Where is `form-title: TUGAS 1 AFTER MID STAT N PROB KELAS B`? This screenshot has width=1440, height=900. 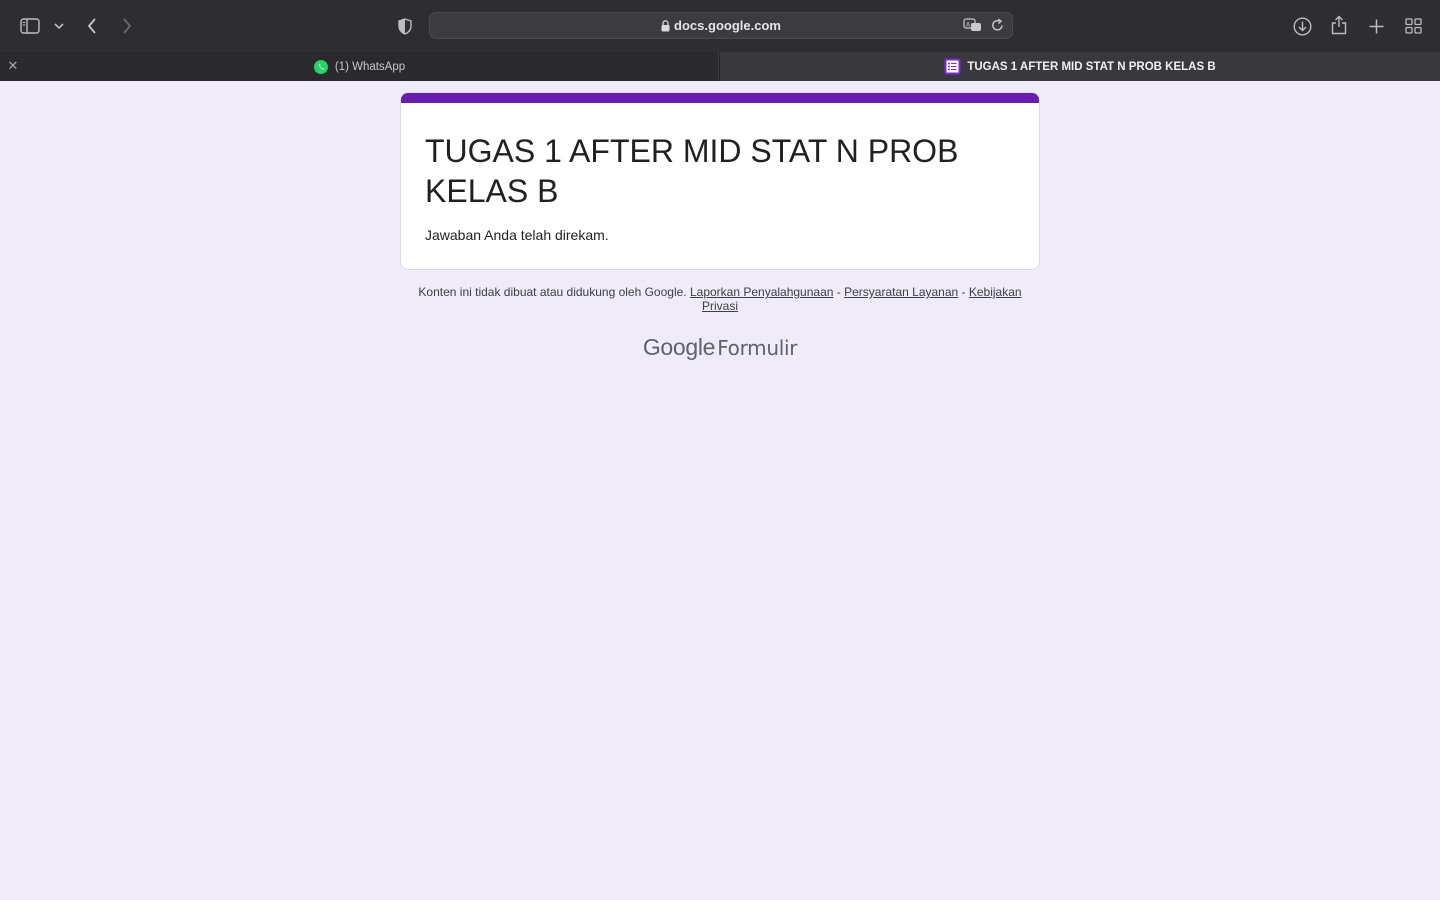
form-title: TUGAS 1 AFTER MID STAT N PROB KELAS B is located at coordinates (692, 171).